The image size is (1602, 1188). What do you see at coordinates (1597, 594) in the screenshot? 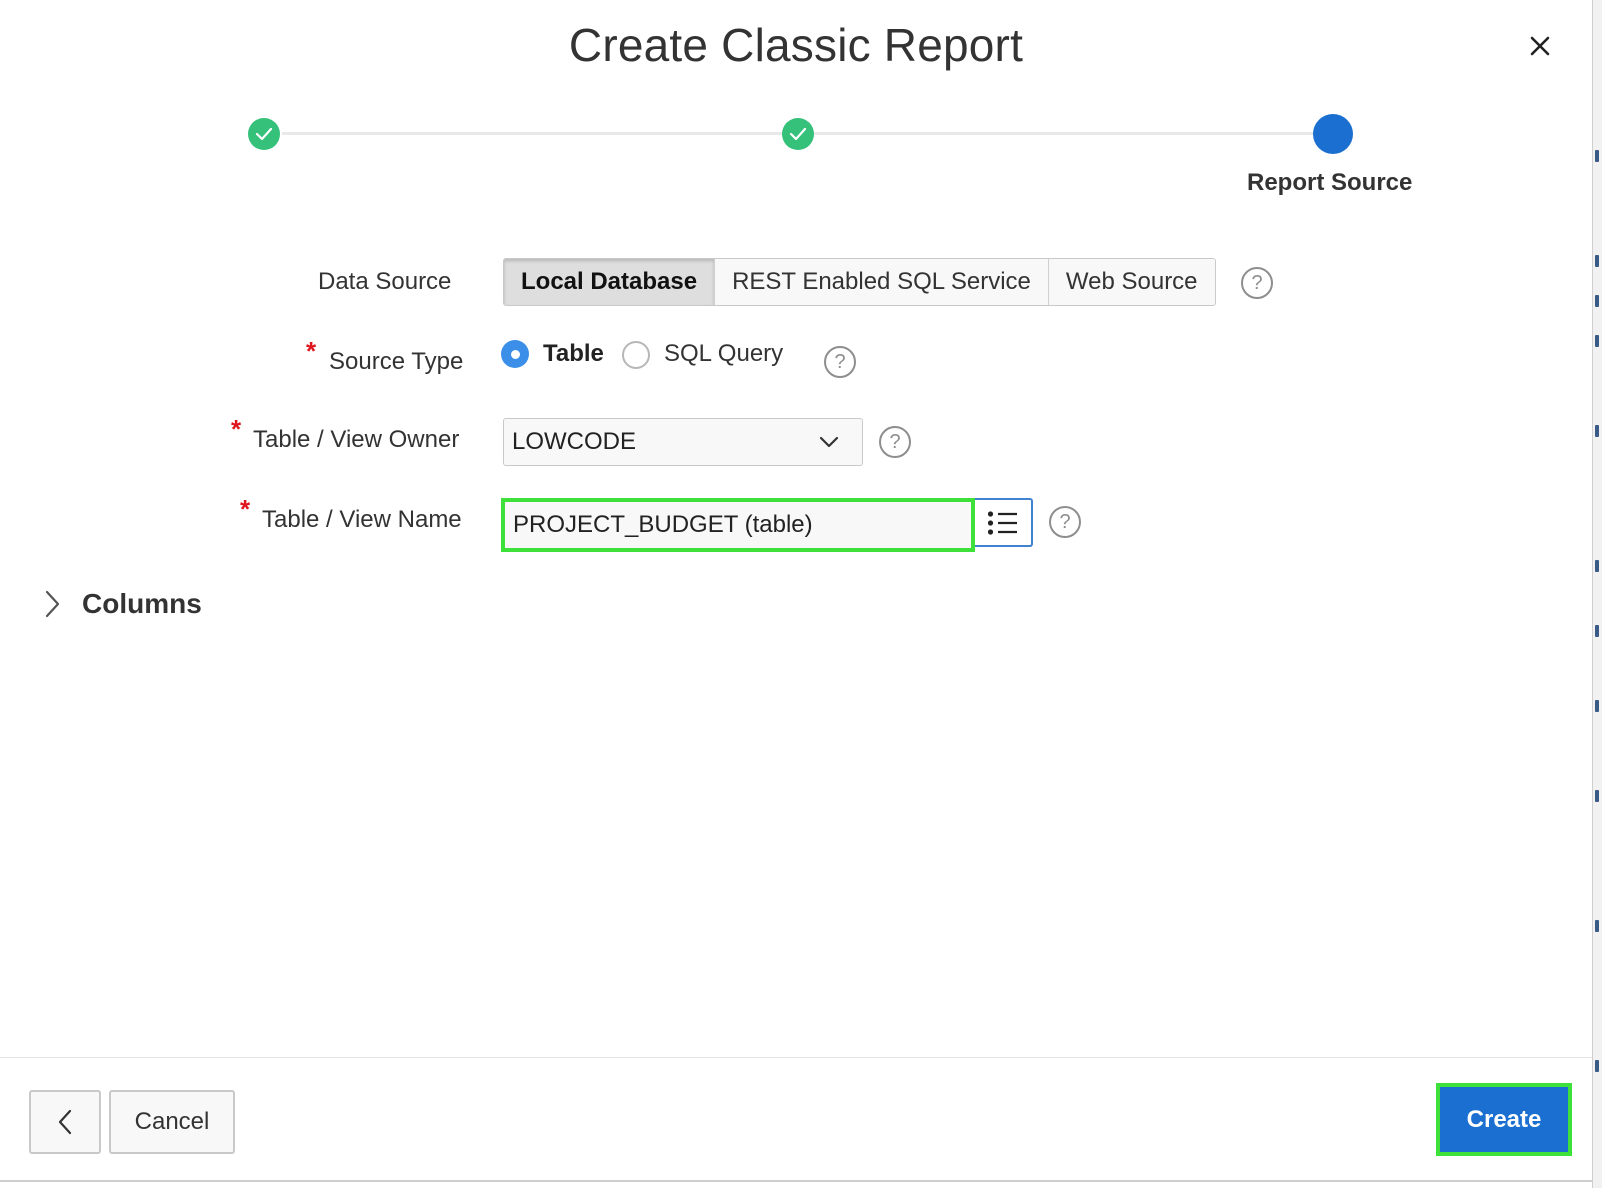
I see `background-app-edge` at bounding box center [1597, 594].